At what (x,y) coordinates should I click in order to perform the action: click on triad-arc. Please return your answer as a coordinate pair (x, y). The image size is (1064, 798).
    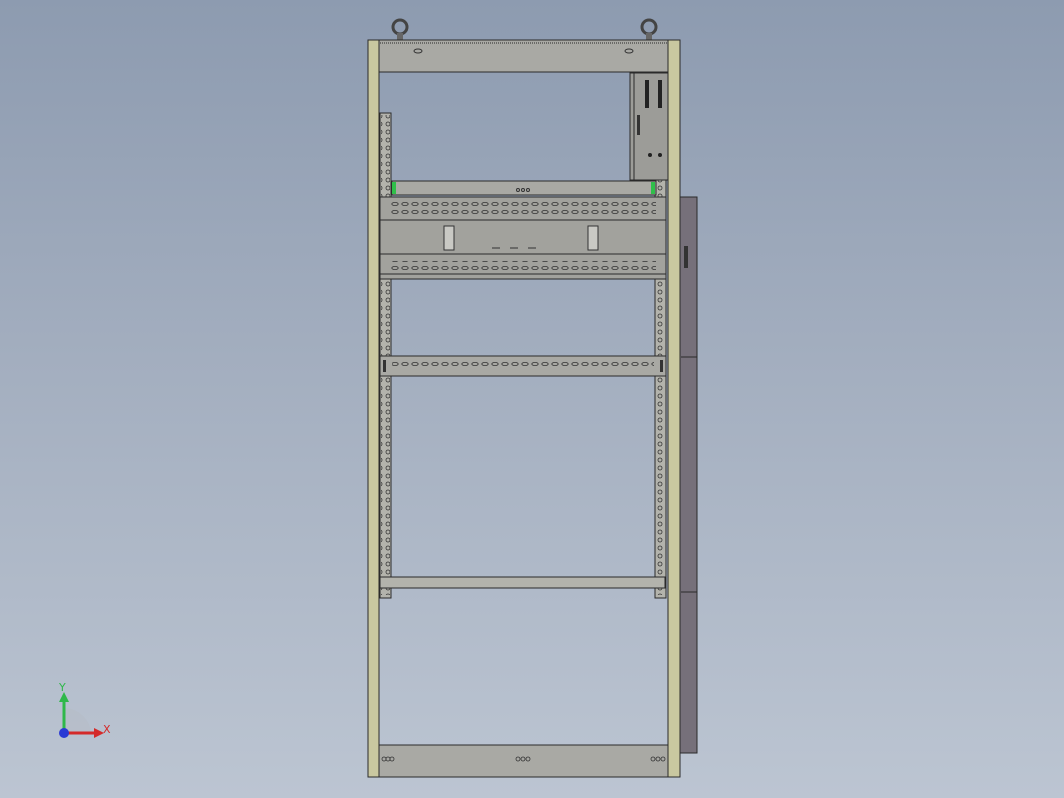
    Looking at the image, I should click on (77, 720).